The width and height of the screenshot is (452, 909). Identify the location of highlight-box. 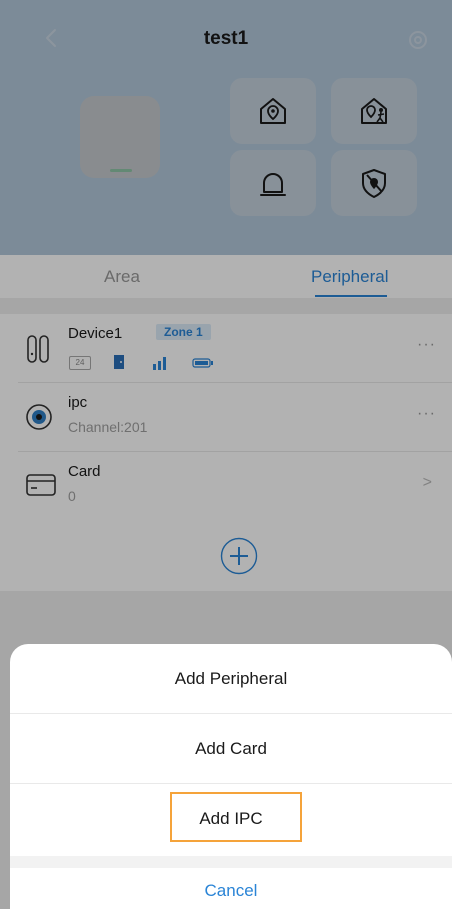
(236, 817).